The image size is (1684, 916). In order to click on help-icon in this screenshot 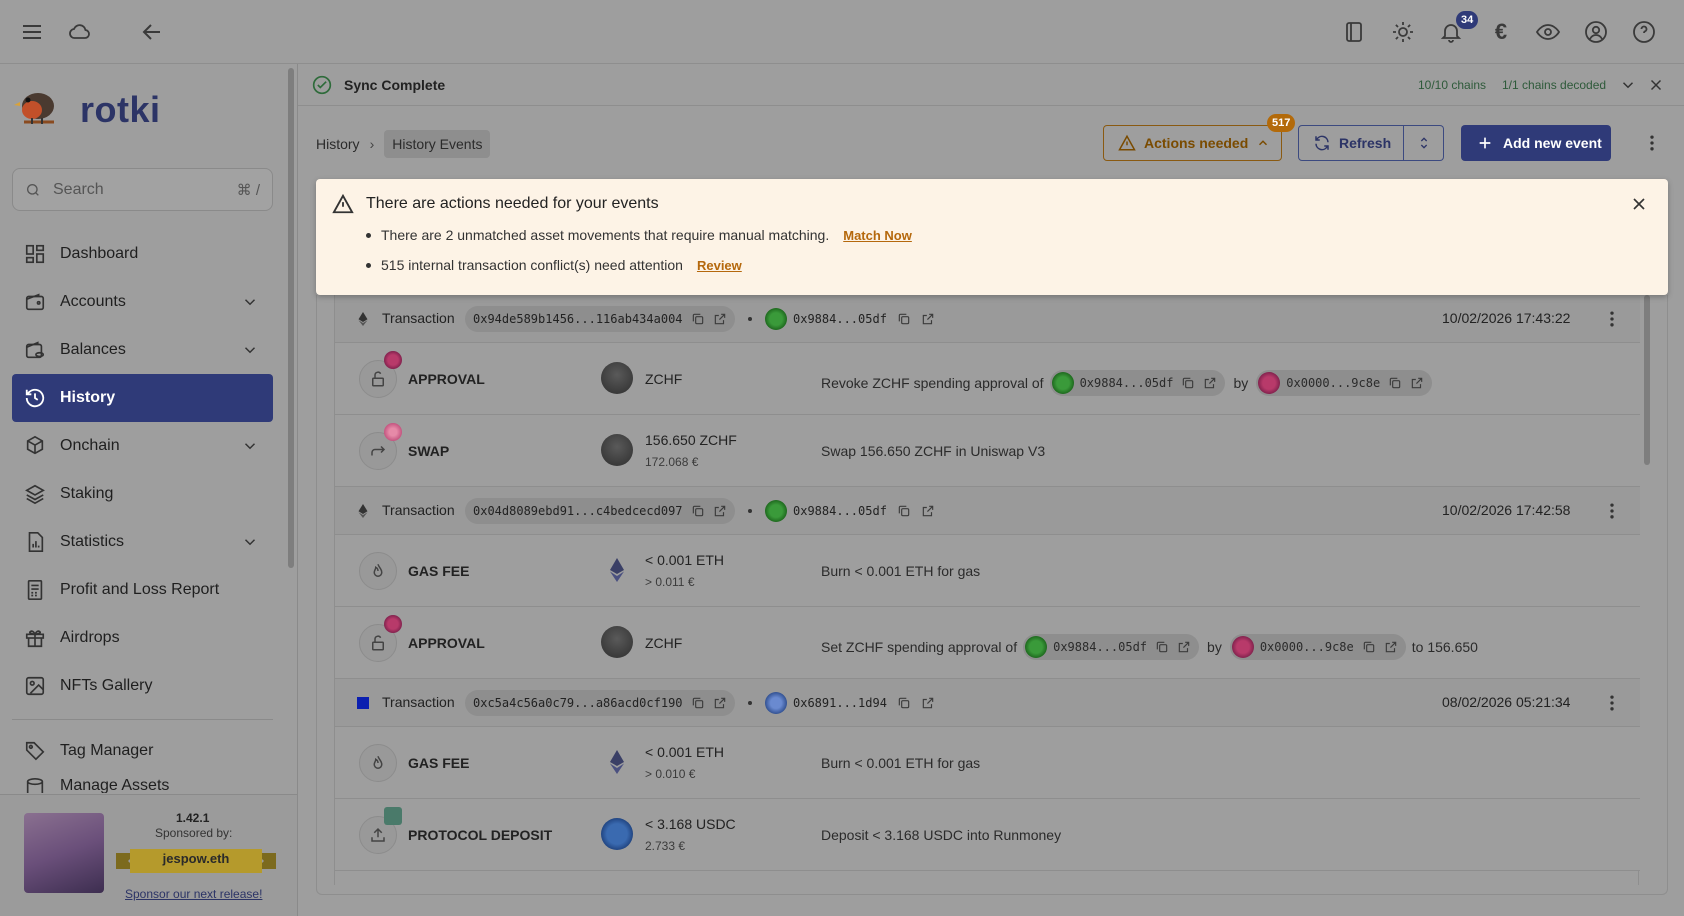, I will do `click(1644, 32)`.